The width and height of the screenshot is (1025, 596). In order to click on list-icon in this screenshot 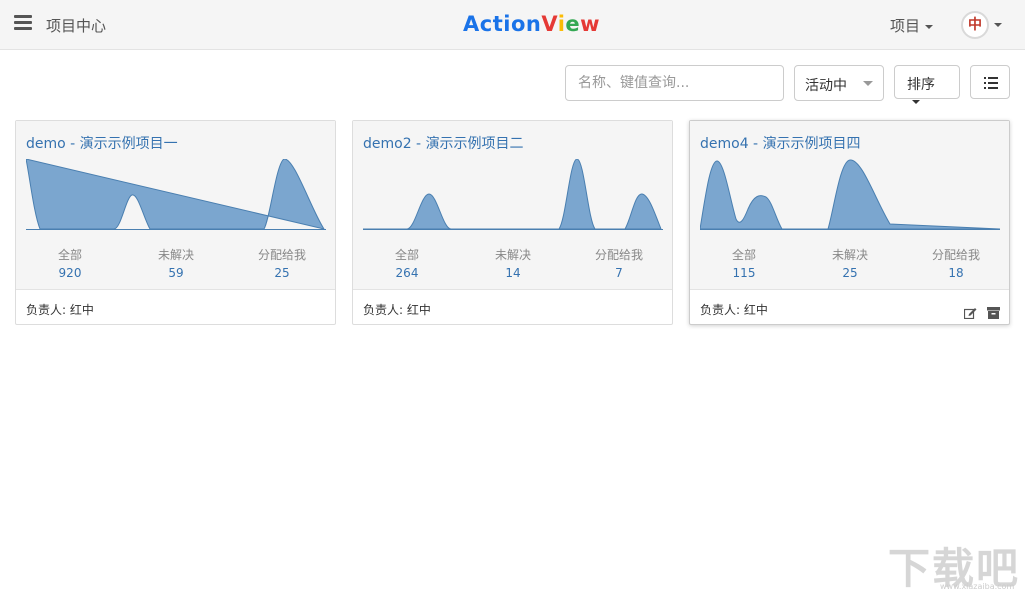, I will do `click(991, 83)`.